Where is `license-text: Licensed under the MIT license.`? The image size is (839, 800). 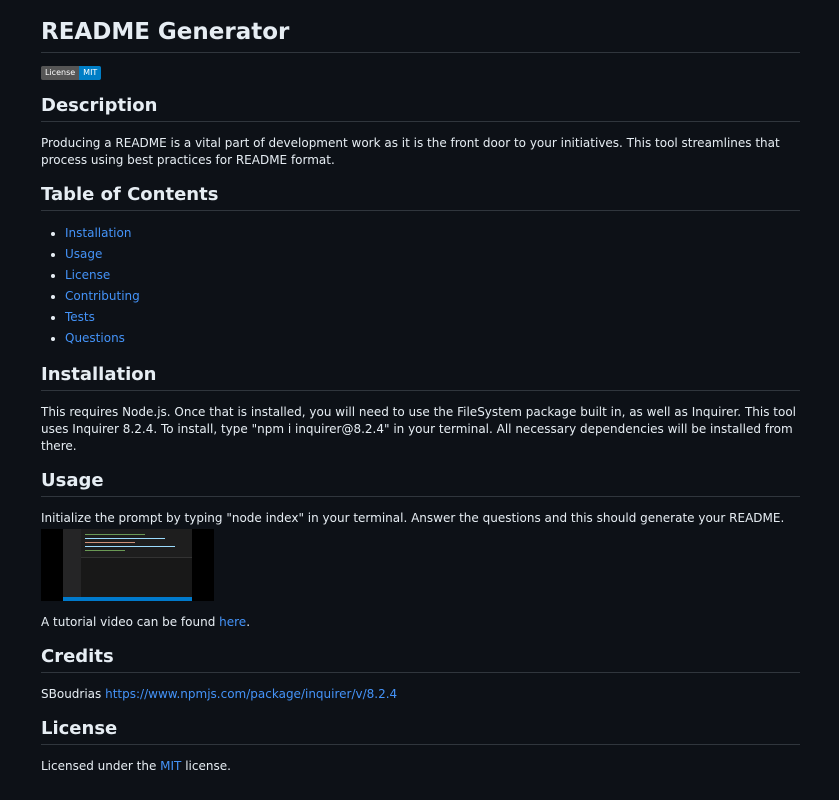
license-text: Licensed under the MIT license. is located at coordinates (420, 766).